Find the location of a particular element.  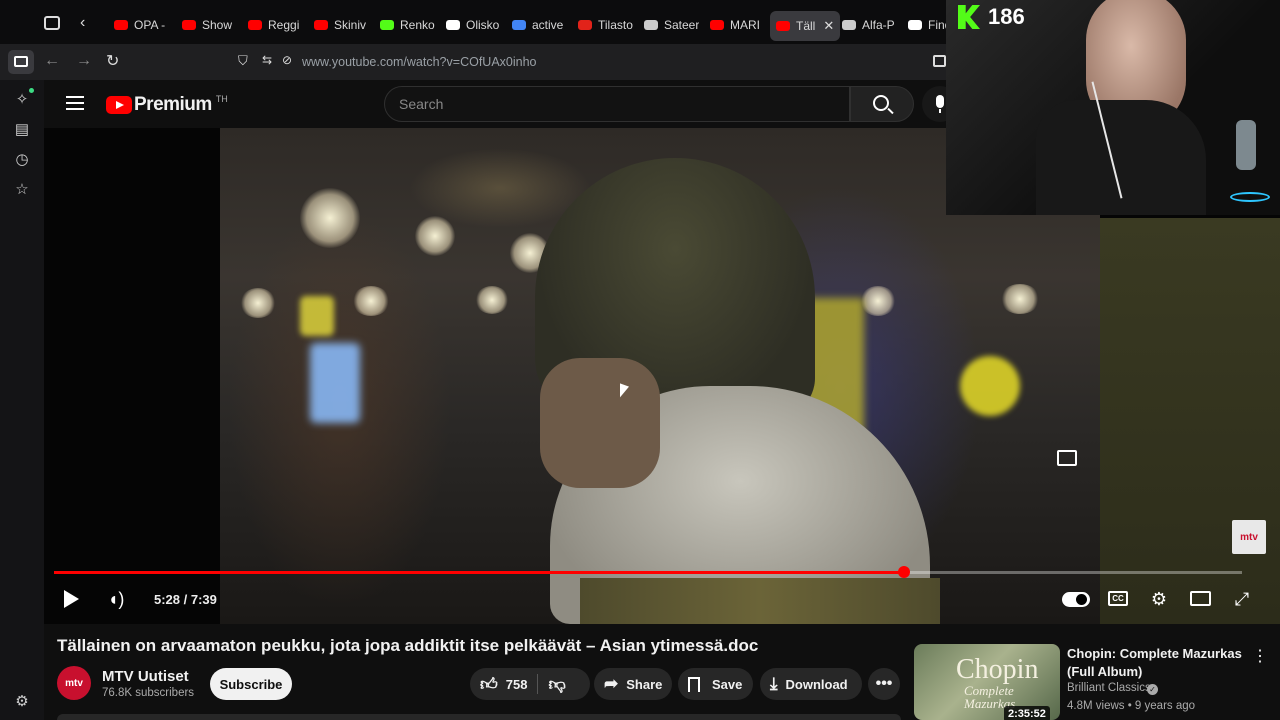

browser-tab: Reggi is located at coordinates (273, 25).